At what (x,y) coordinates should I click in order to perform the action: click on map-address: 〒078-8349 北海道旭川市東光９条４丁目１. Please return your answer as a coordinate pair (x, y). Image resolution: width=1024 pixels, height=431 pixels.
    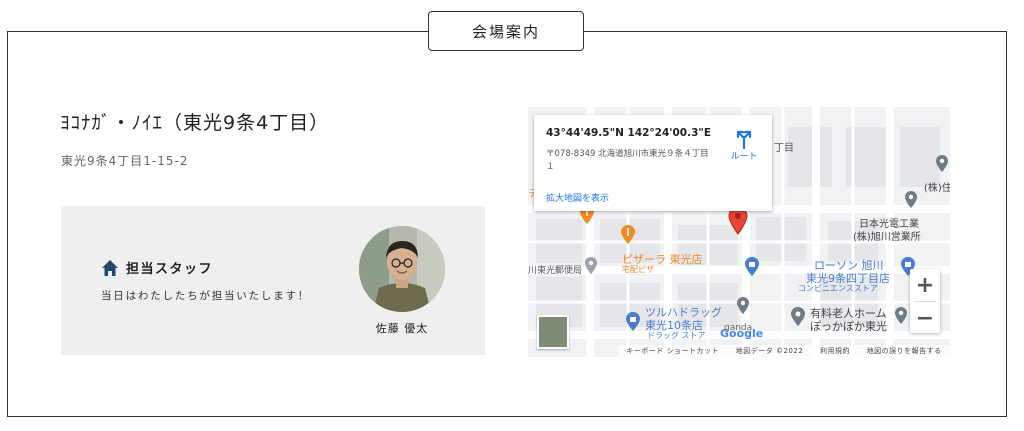
    Looking at the image, I should click on (627, 160).